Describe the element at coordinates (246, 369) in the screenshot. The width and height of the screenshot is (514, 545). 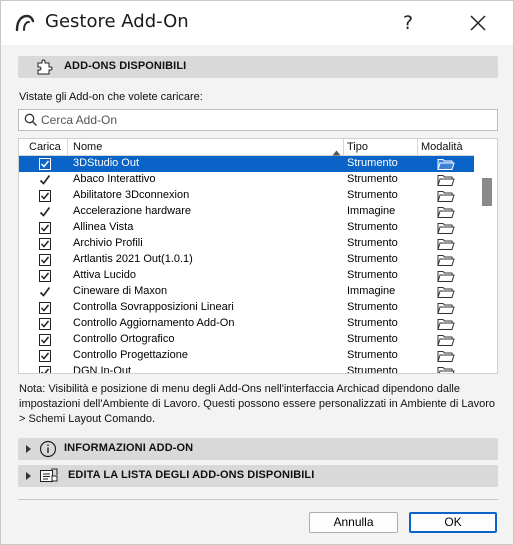
I see `table-row: DGN In-Out Strumento` at that location.